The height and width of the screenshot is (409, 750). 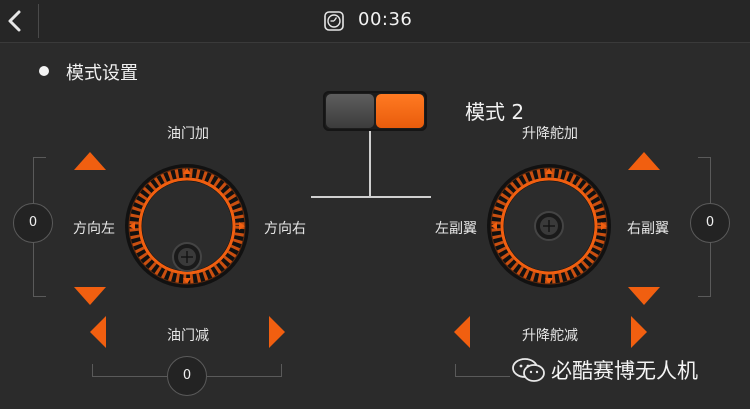 I want to click on elapsed-time: 00:36, so click(x=385, y=19).